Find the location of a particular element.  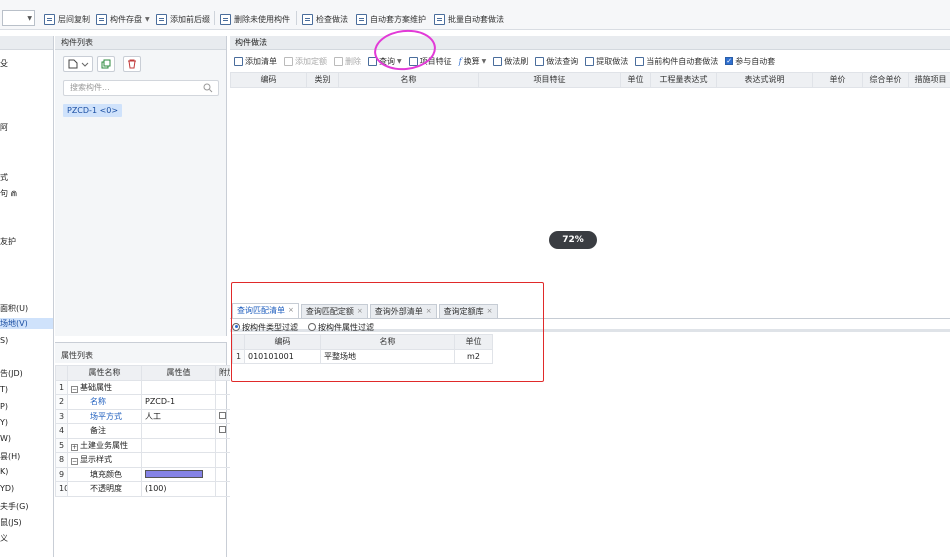

tree-item-site-leveling: 场地(V) is located at coordinates (26, 323).